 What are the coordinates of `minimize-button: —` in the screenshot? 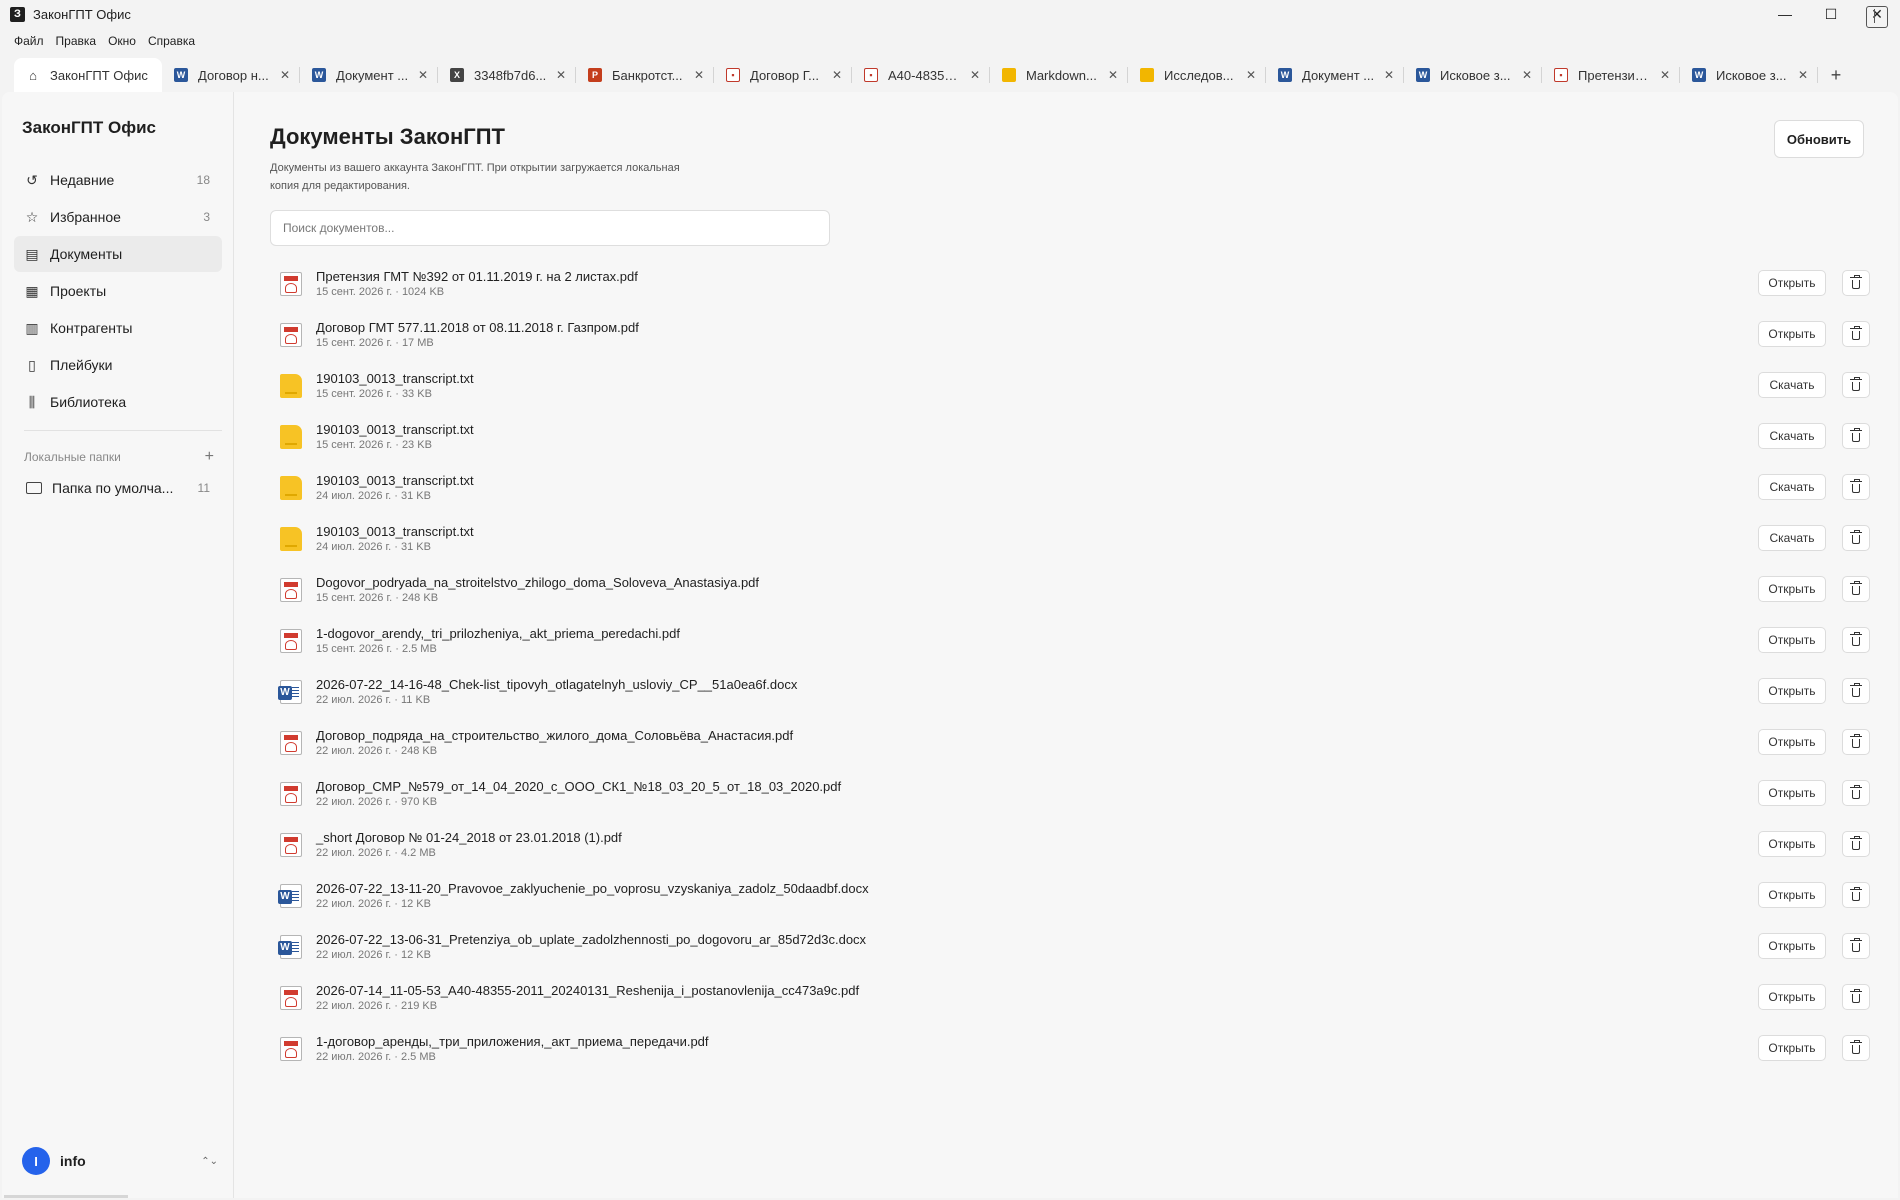 It's located at (1785, 14).